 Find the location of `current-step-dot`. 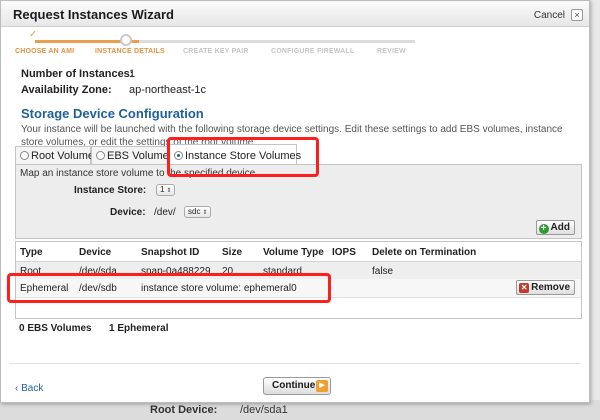

current-step-dot is located at coordinates (126, 40).